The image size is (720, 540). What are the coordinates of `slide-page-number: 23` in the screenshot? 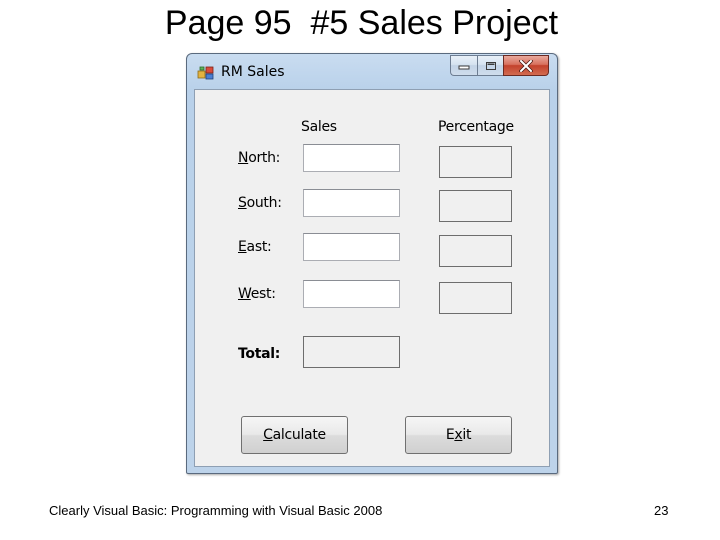 It's located at (661, 510).